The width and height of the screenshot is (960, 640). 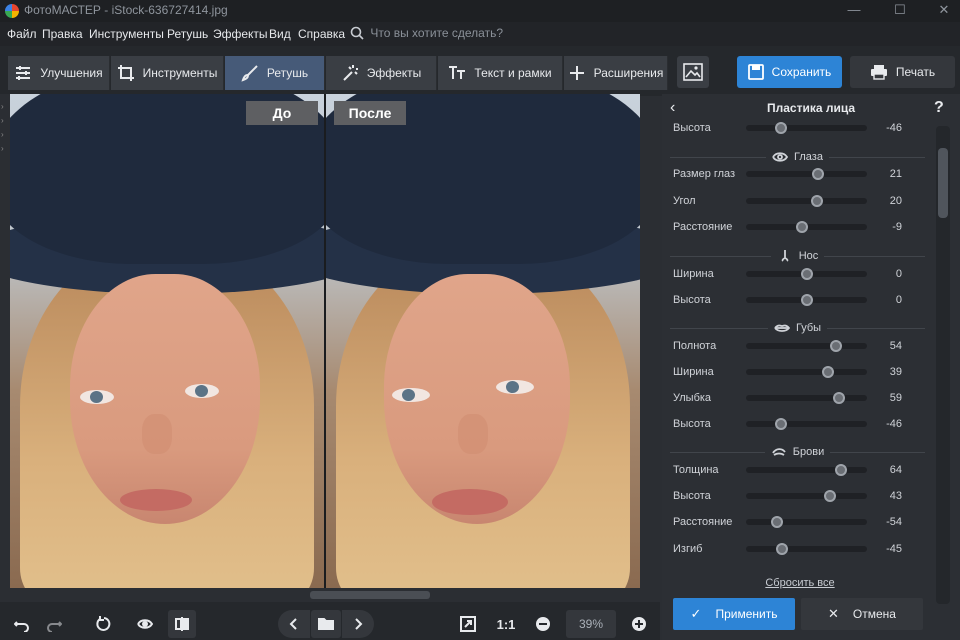 I want to click on preview-button, so click(x=145, y=624).